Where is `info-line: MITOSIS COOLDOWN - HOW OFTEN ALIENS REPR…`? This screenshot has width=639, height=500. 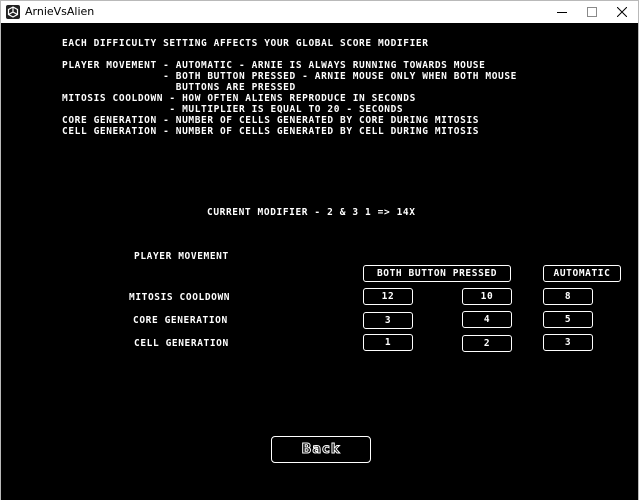
info-line: MITOSIS COOLDOWN - HOW OFTEN ALIENS REPR… is located at coordinates (239, 98).